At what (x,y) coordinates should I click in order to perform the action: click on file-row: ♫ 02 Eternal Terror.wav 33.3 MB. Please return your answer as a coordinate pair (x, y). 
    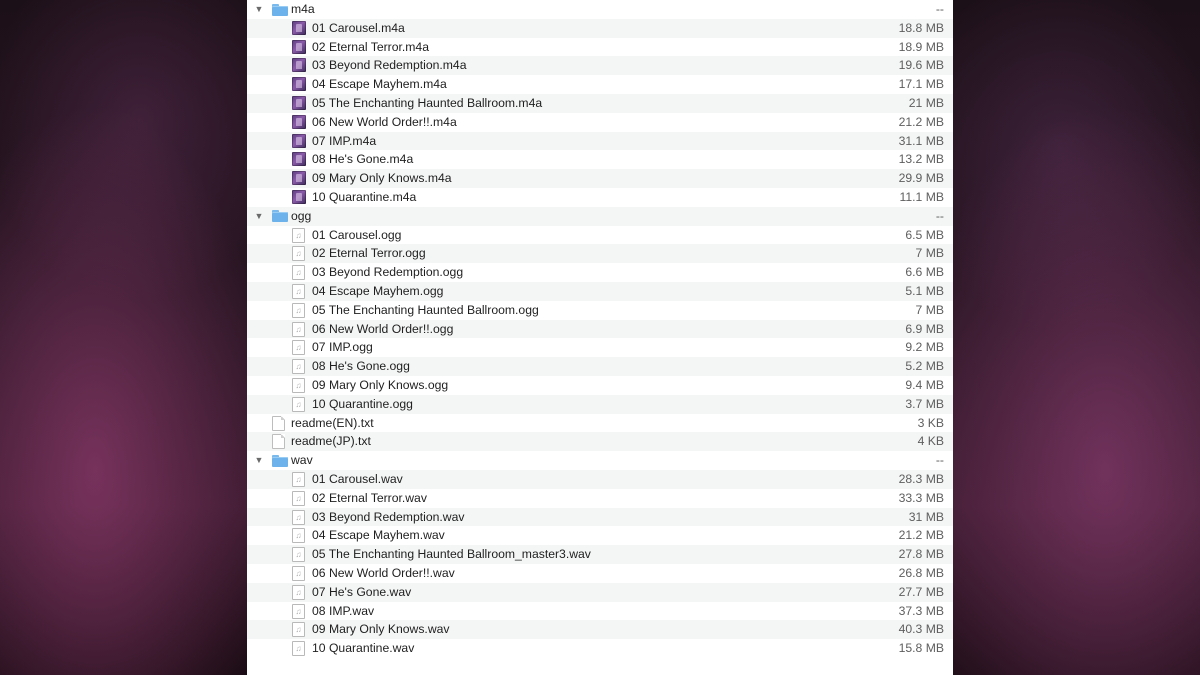
    Looking at the image, I should click on (600, 498).